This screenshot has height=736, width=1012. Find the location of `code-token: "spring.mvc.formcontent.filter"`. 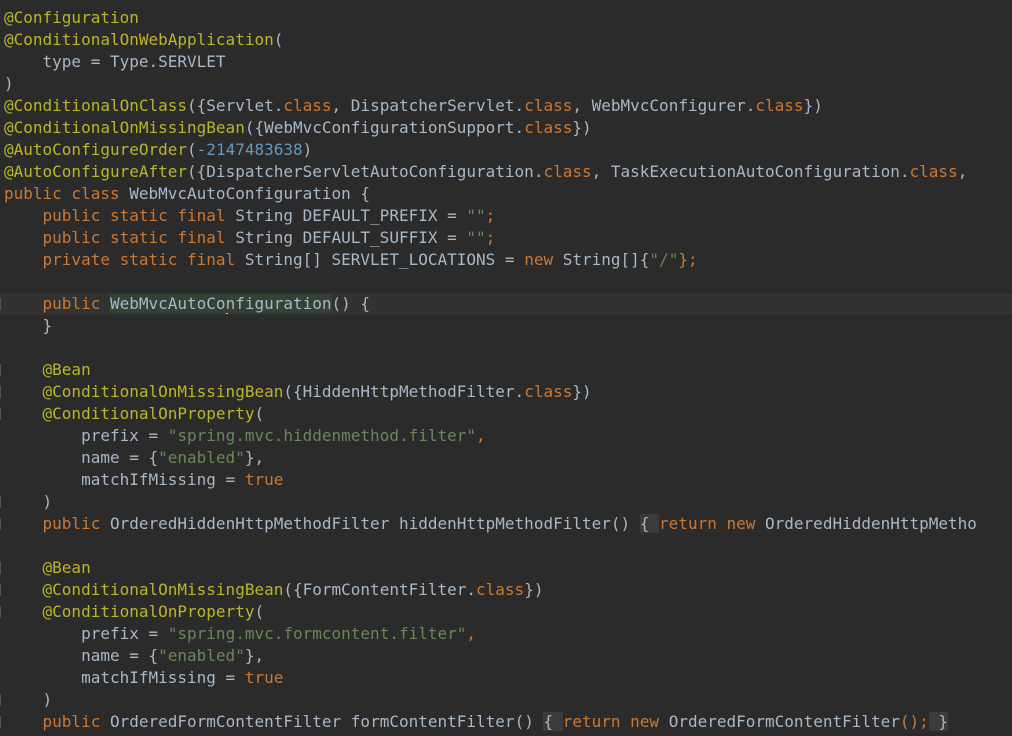

code-token: "spring.mvc.formcontent.filter" is located at coordinates (317, 633).